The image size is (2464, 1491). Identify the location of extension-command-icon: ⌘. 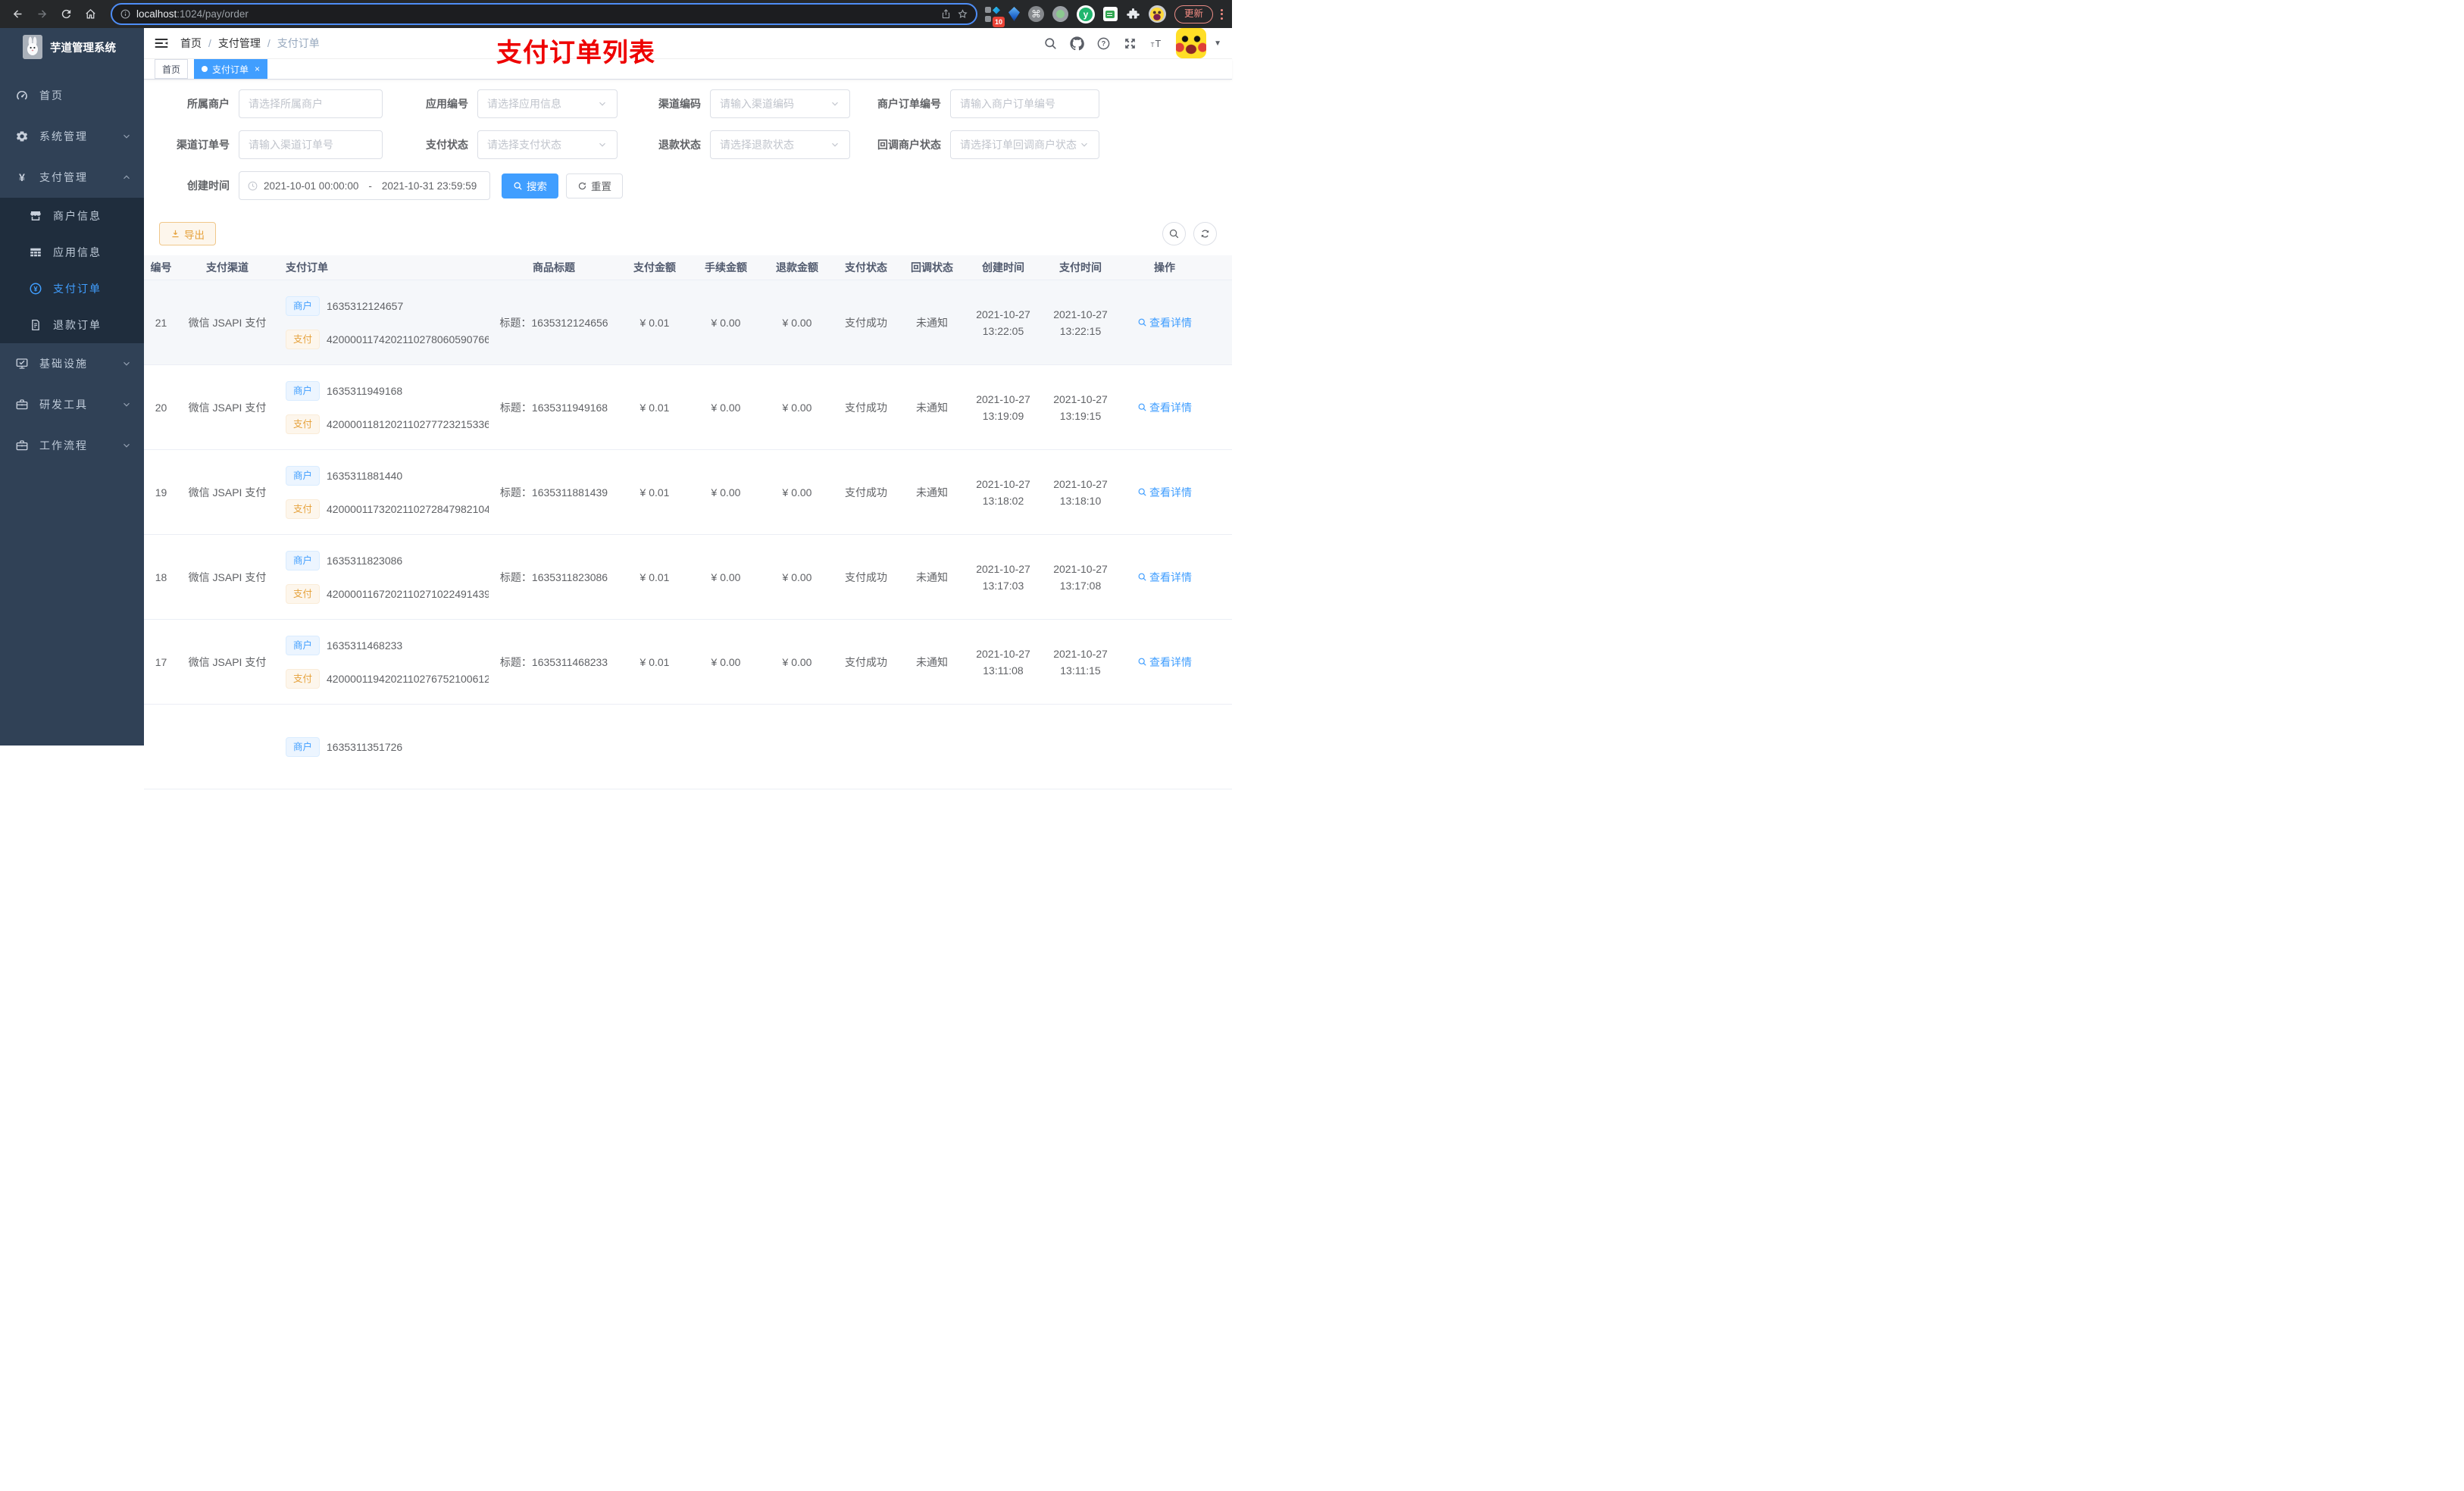
(1035, 14).